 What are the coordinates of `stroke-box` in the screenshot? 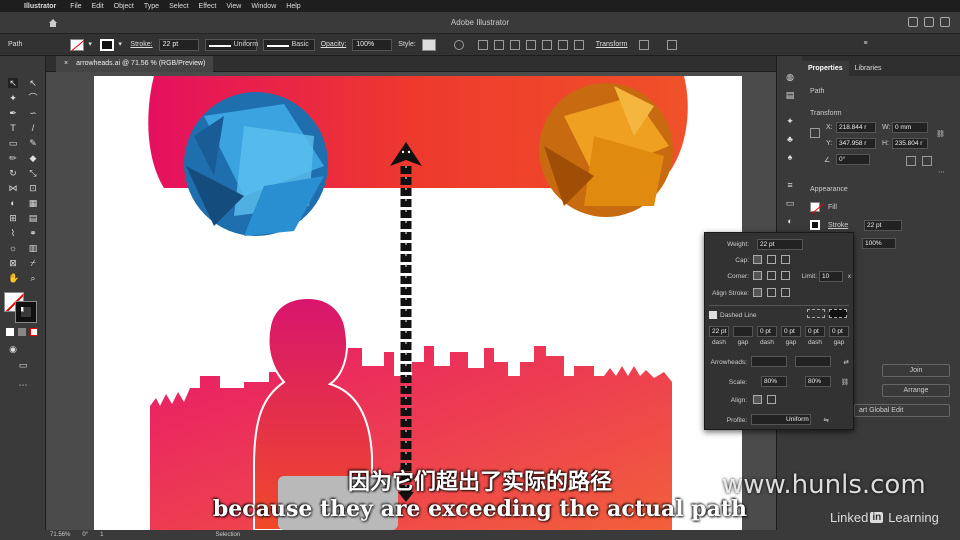 It's located at (26, 312).